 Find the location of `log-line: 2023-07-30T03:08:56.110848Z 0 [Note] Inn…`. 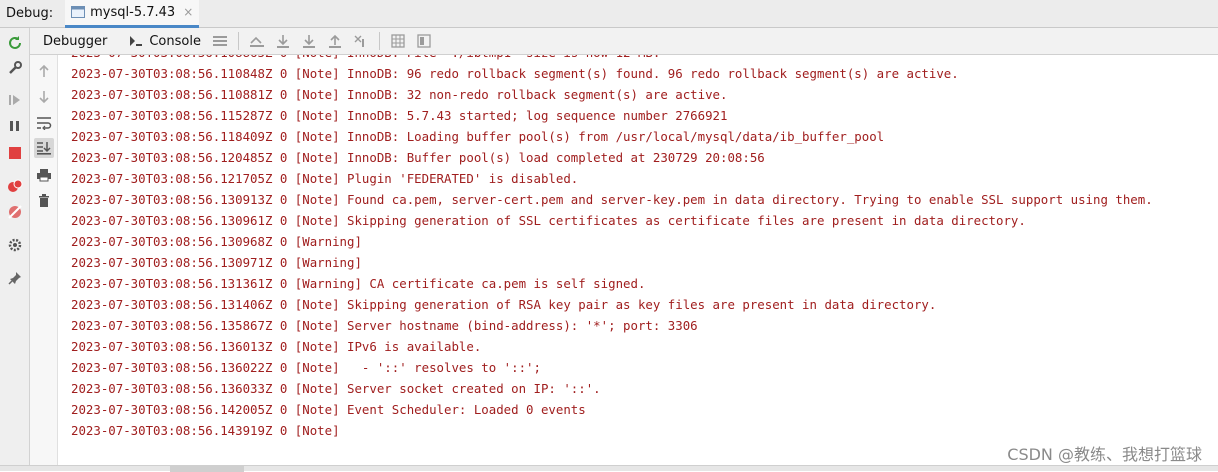

log-line: 2023-07-30T03:08:56.110848Z 0 [Note] Inn… is located at coordinates (515, 73).